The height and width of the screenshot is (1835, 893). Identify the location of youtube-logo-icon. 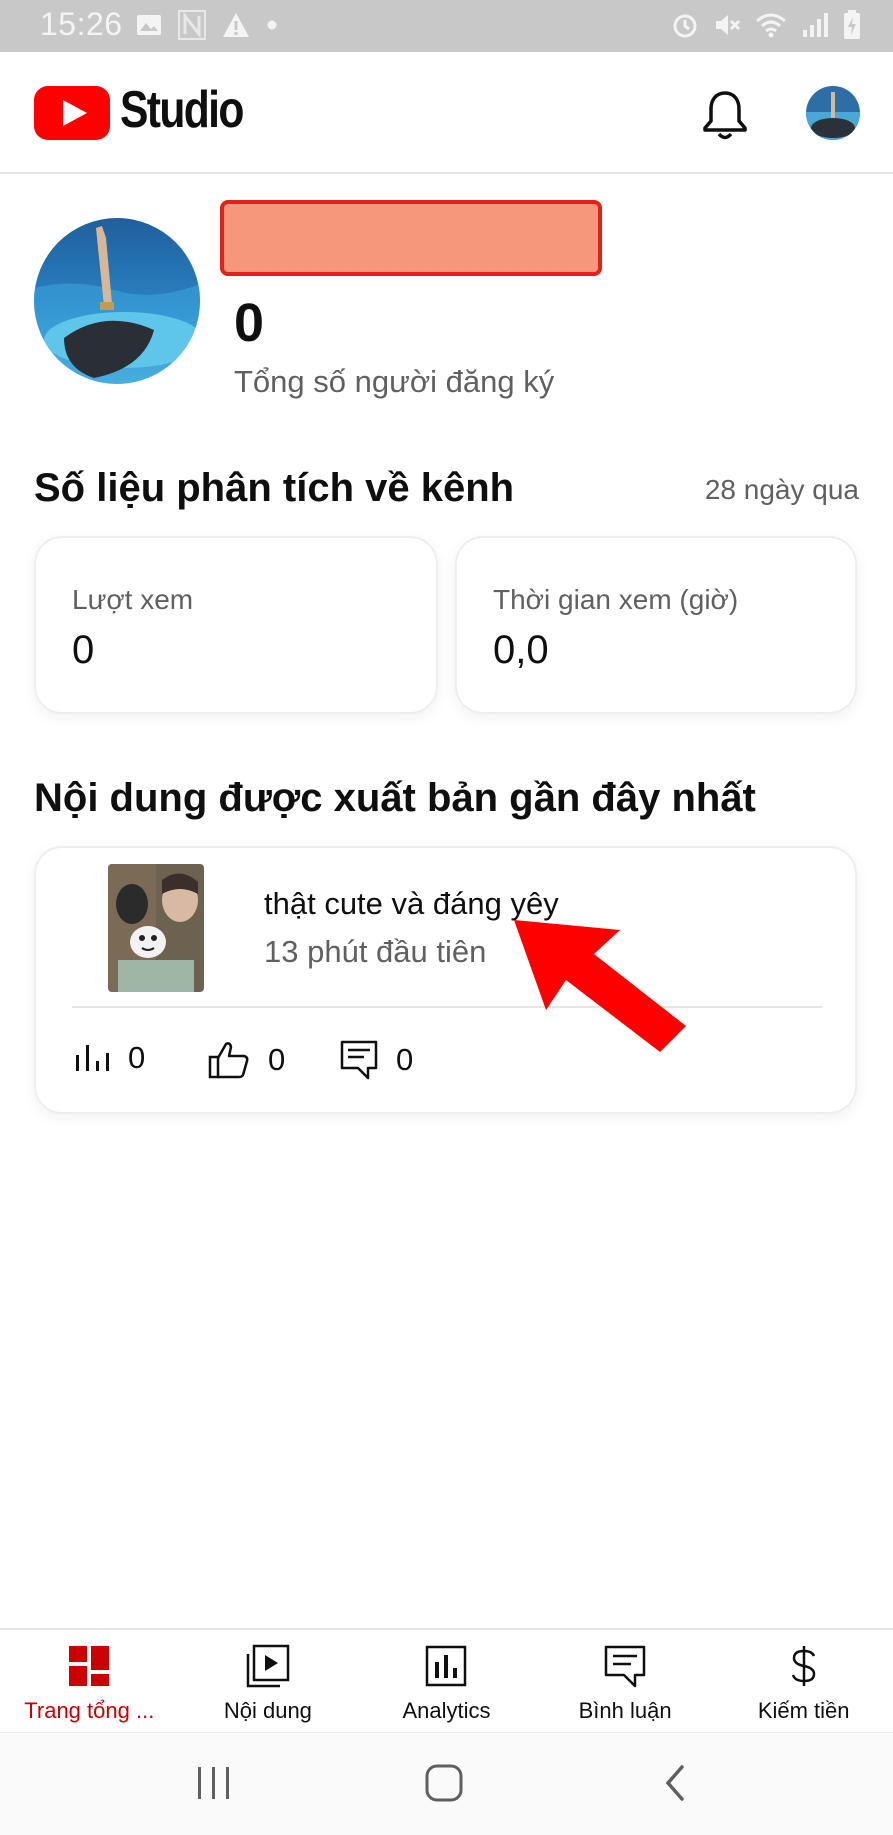
(72, 113).